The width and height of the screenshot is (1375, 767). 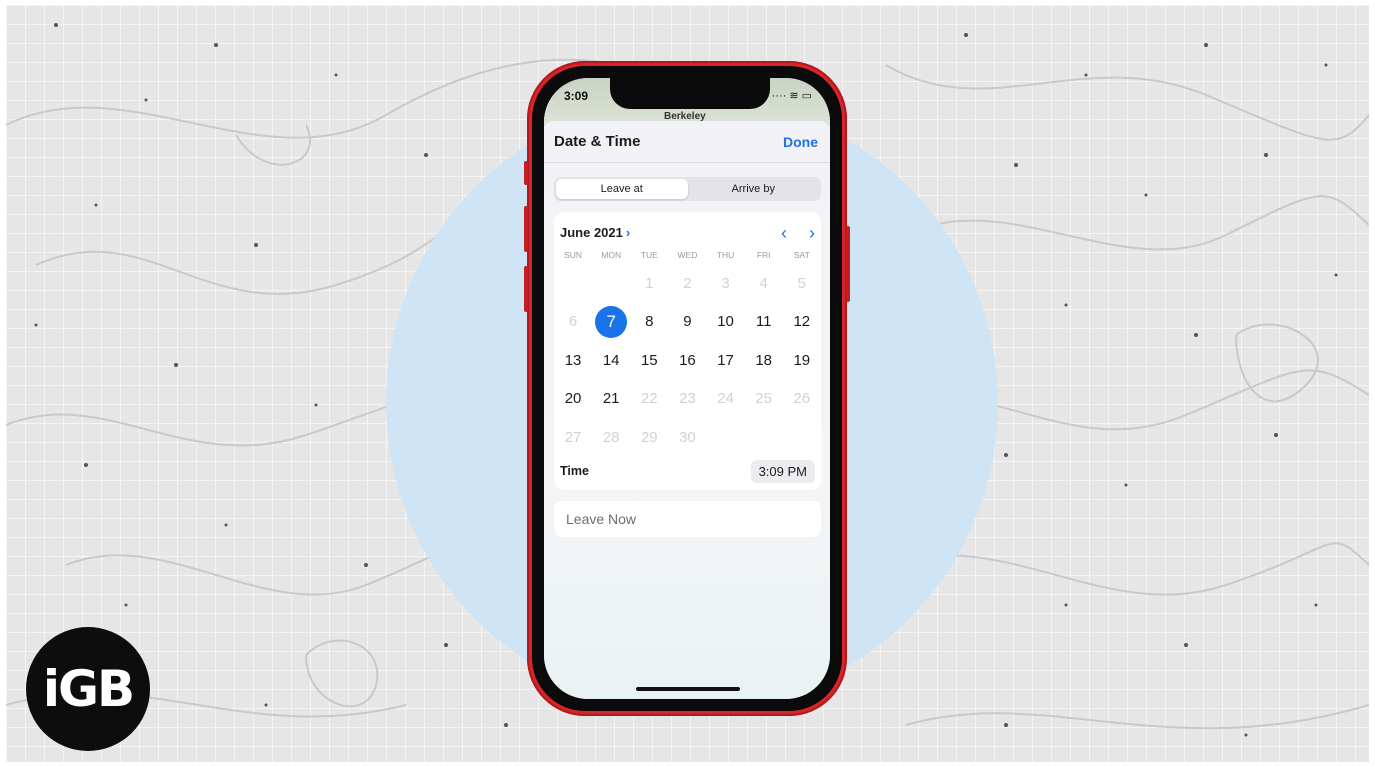 I want to click on calendar-day: 1, so click(x=649, y=283).